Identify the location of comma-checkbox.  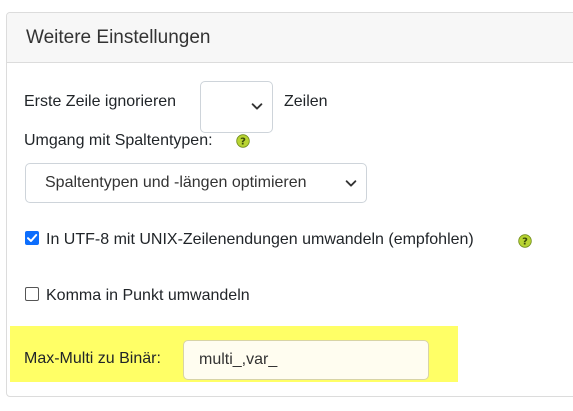
(32, 294).